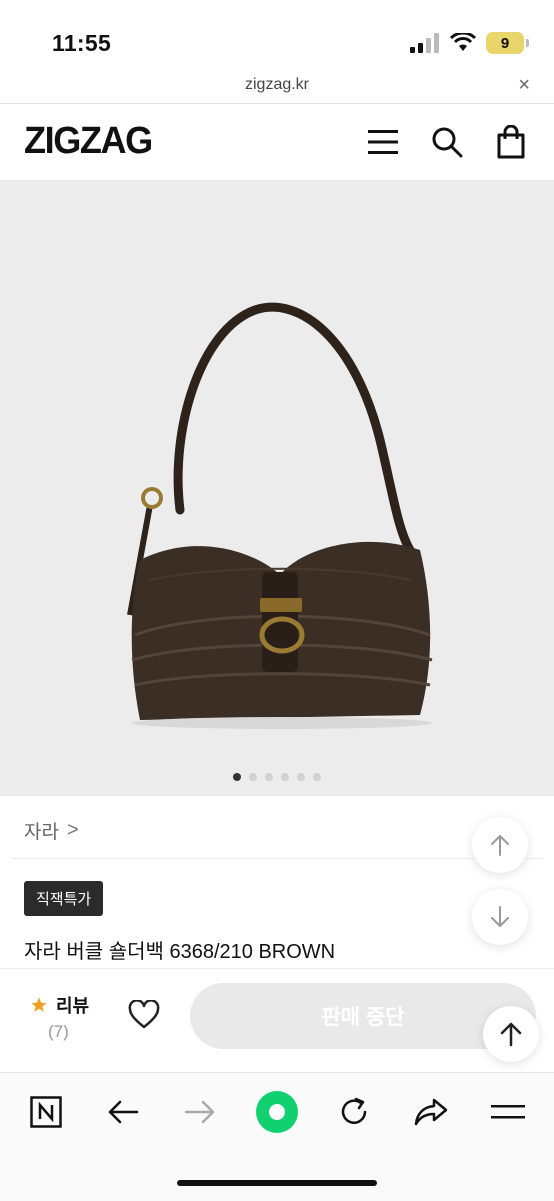 The width and height of the screenshot is (554, 1201). Describe the element at coordinates (200, 1112) in the screenshot. I see `forward-arrow-icon` at that location.